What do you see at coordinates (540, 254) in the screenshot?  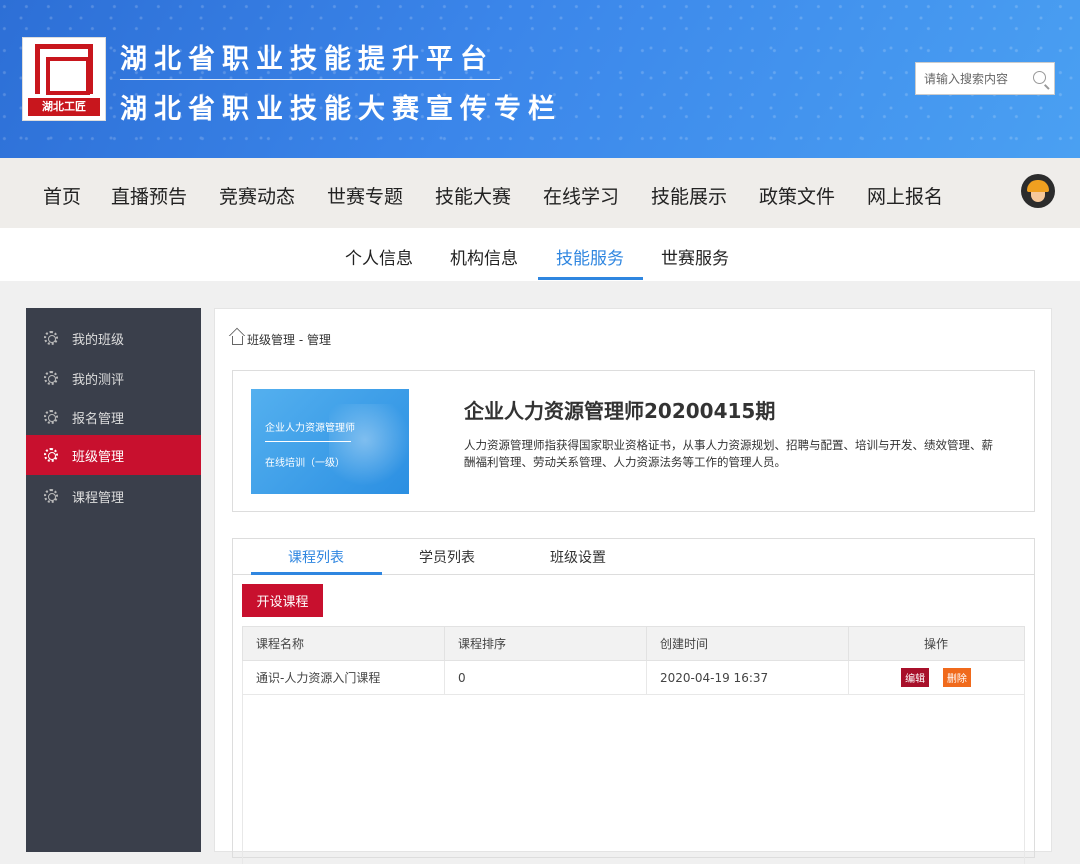 I see `sub-nav: 个人信息 机构信息 技能服务 世赛服务` at bounding box center [540, 254].